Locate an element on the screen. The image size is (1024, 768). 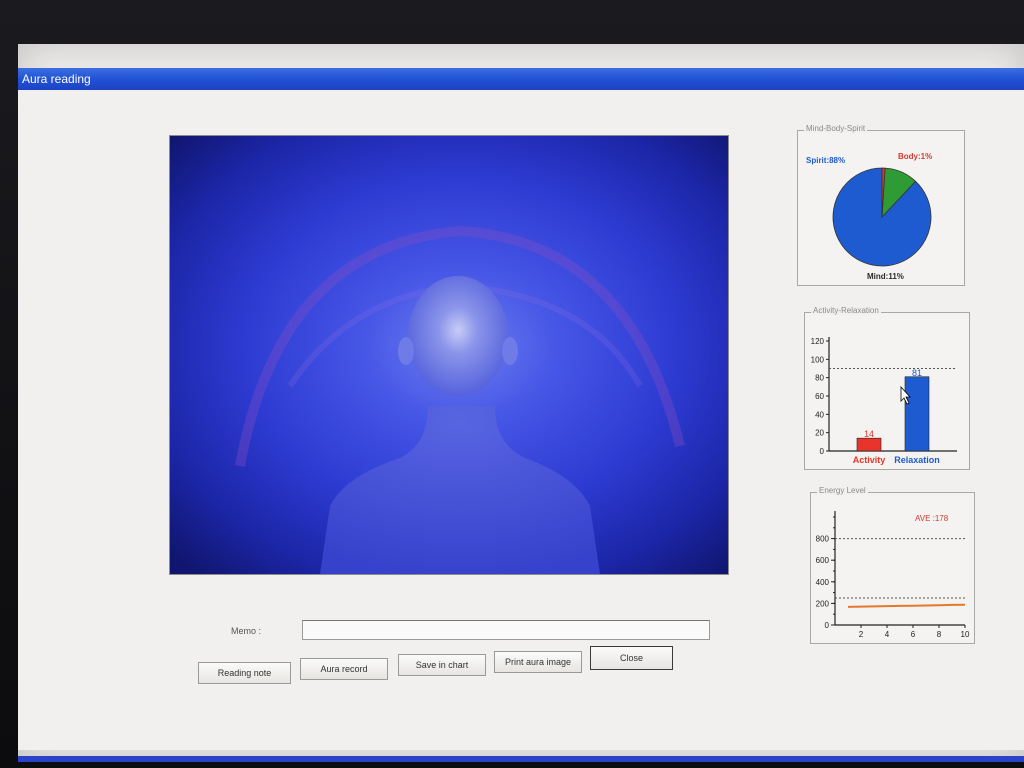
aura-record-button: Aura record is located at coordinates (344, 669).